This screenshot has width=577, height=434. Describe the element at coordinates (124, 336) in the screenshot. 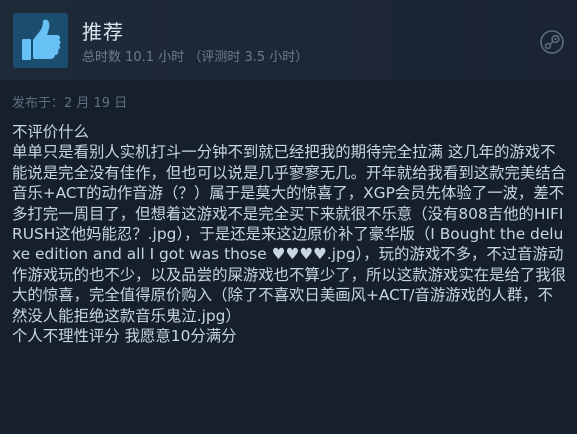

I see `review-paragraph: 个人不理性评分 我愿意10分满分` at that location.